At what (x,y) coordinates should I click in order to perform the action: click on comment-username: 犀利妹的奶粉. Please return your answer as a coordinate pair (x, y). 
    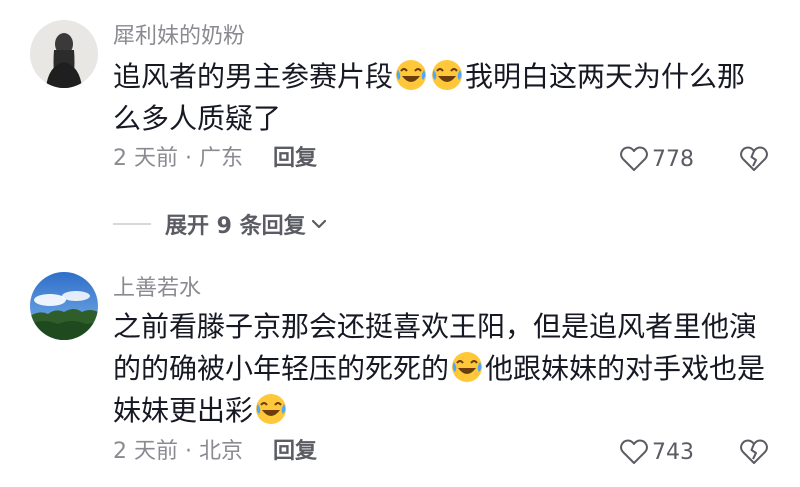
    Looking at the image, I should click on (179, 37).